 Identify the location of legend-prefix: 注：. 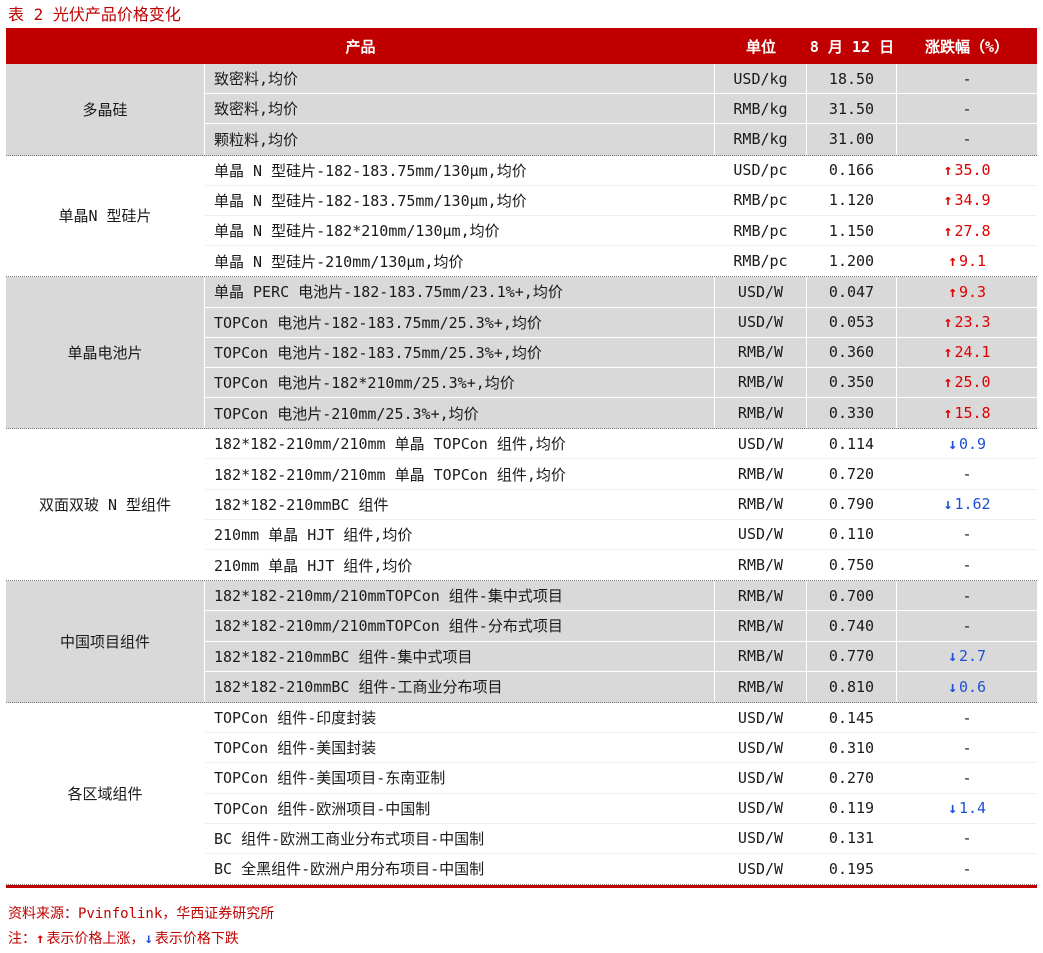
(22, 939).